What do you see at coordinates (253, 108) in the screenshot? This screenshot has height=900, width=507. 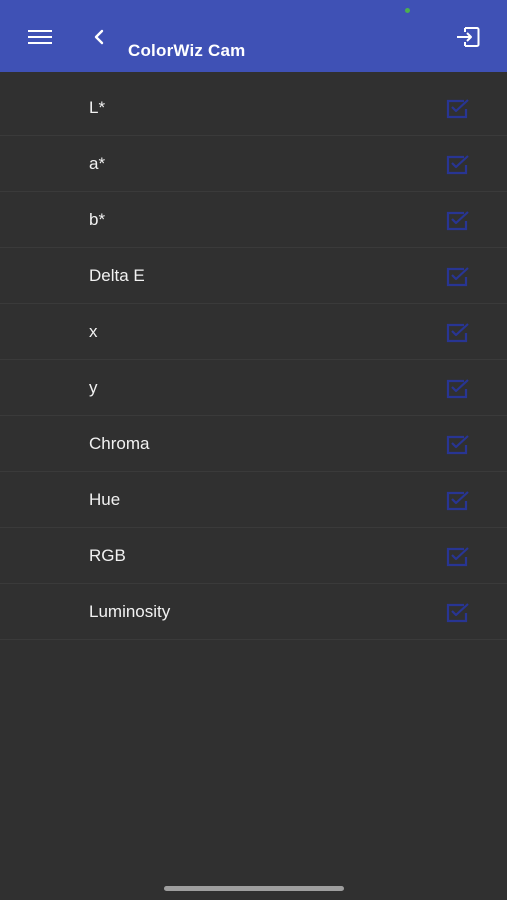 I see `option-row: L*` at bounding box center [253, 108].